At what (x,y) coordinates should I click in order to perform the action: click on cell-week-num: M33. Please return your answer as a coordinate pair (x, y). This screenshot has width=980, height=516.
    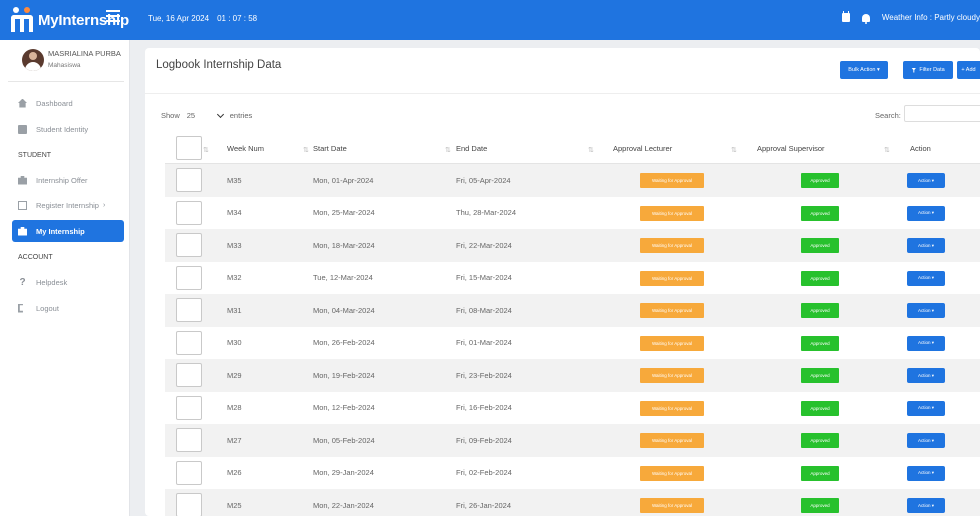
    Looking at the image, I should click on (234, 245).